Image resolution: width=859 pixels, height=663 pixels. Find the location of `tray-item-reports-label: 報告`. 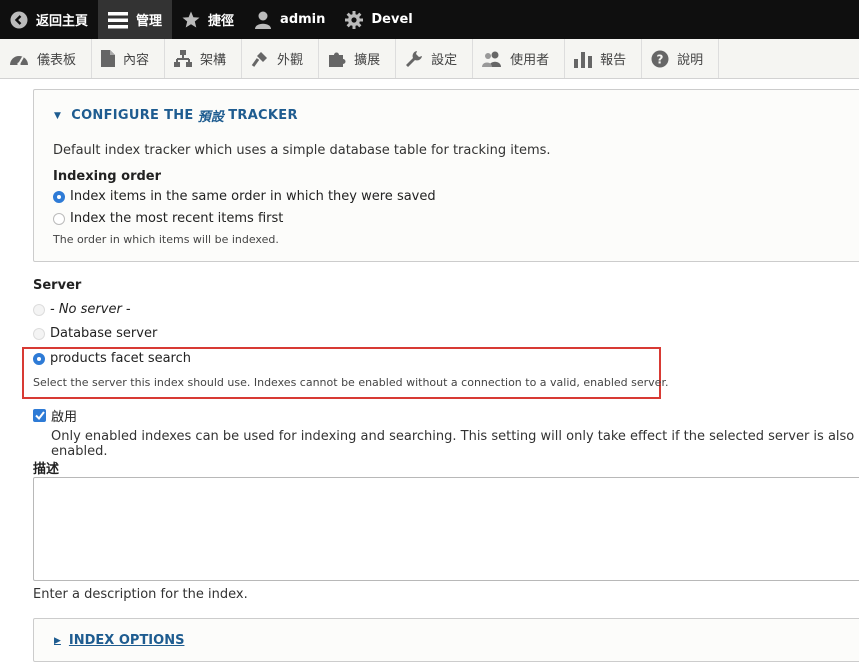

tray-item-reports-label: 報告 is located at coordinates (613, 60).